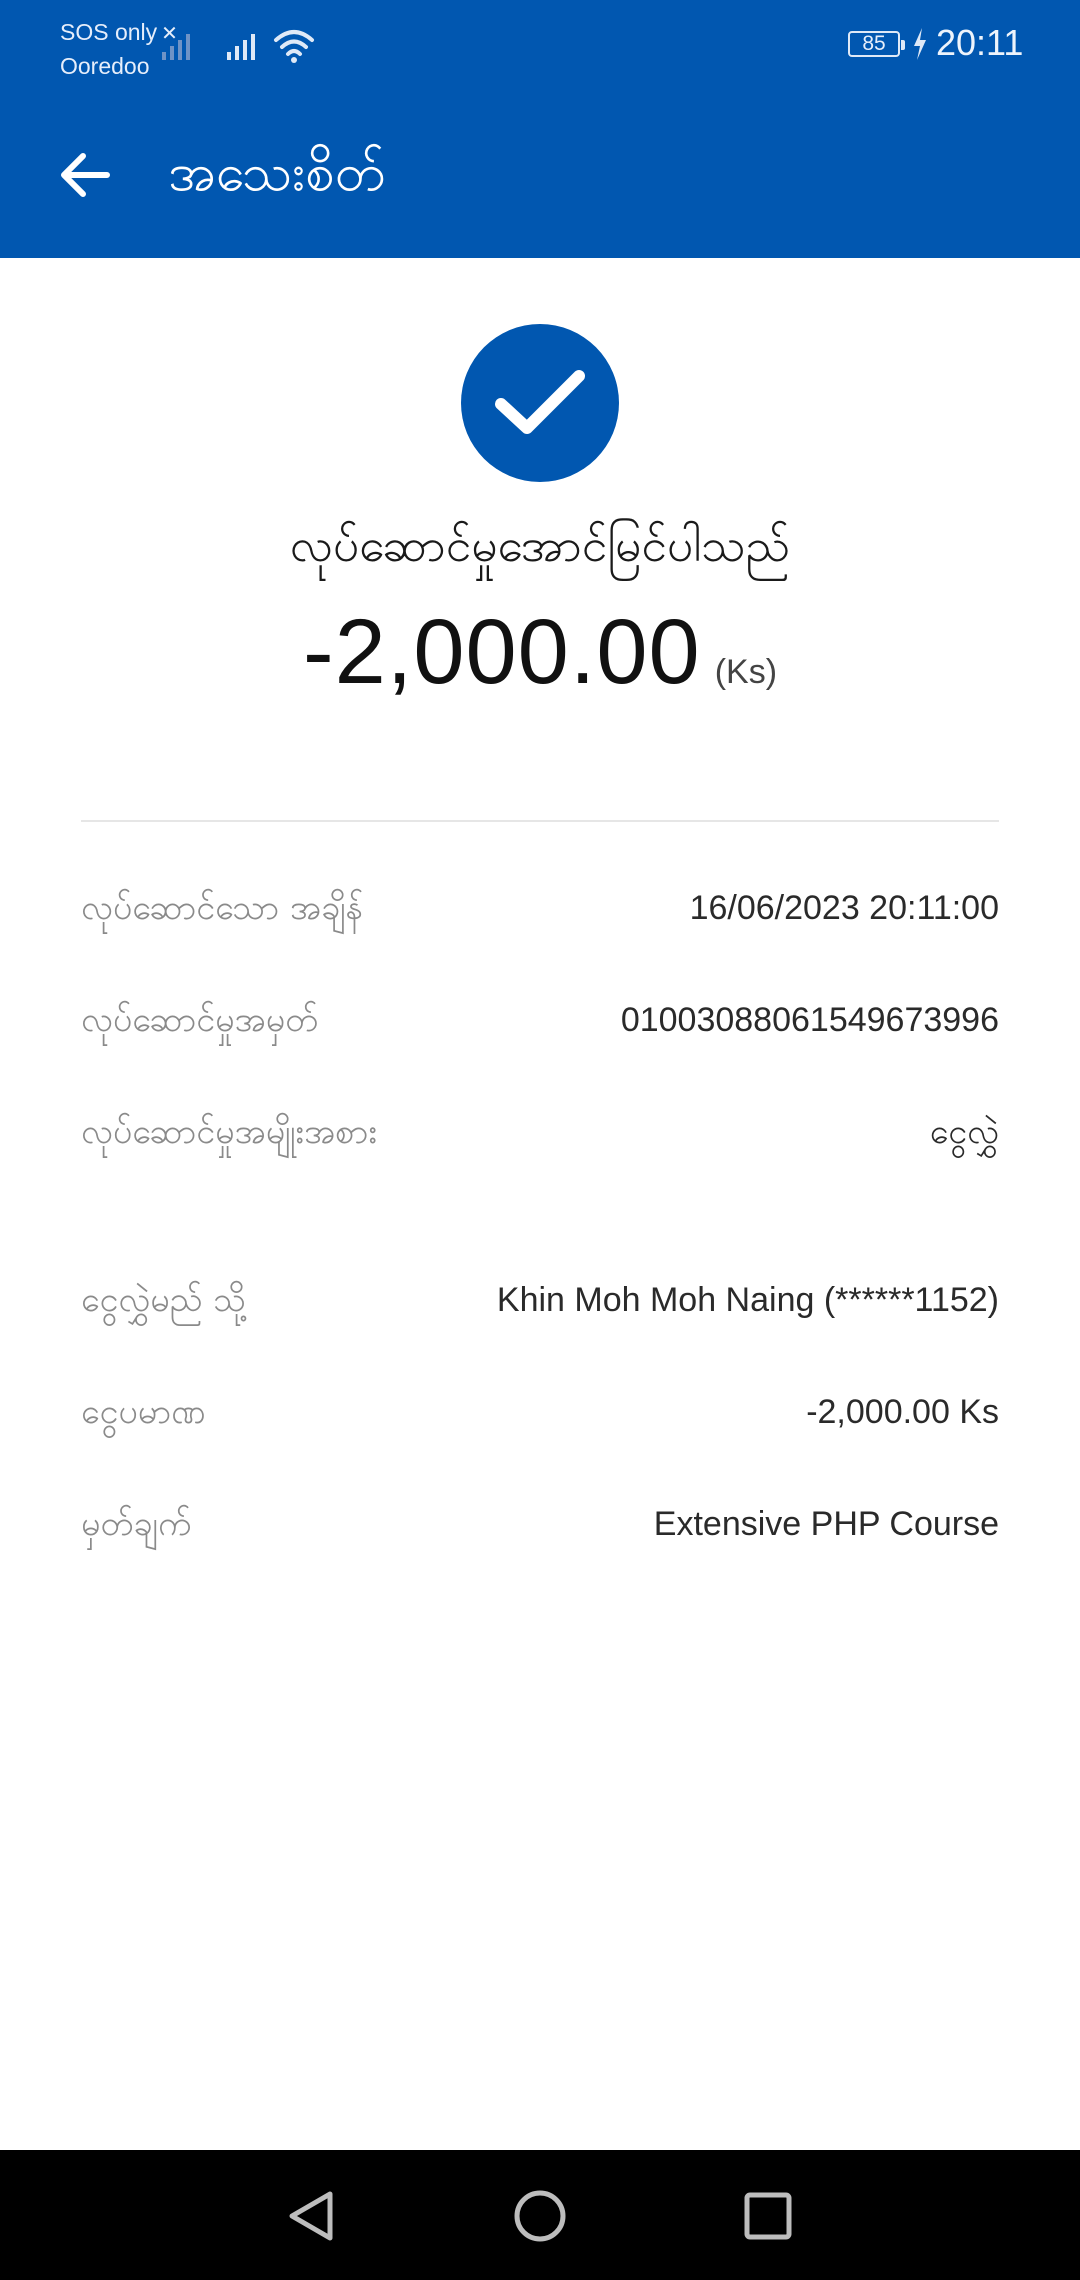  Describe the element at coordinates (222, 908) in the screenshot. I see `detail-label: လုပ်ဆောင်သော အချိန်` at that location.